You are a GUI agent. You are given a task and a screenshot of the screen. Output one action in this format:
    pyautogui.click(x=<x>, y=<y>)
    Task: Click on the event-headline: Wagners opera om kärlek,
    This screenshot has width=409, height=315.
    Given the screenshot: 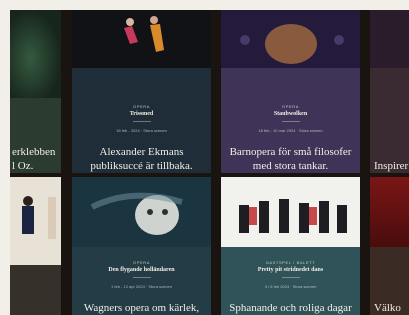 What is the action you would take?
    pyautogui.click(x=141, y=308)
    